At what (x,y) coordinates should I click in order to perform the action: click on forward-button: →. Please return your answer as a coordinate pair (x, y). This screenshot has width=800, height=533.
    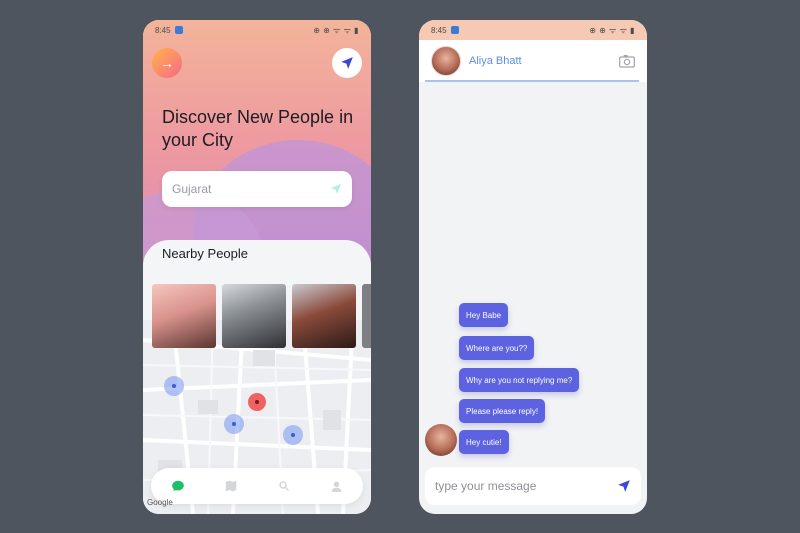
    Looking at the image, I should click on (167, 63).